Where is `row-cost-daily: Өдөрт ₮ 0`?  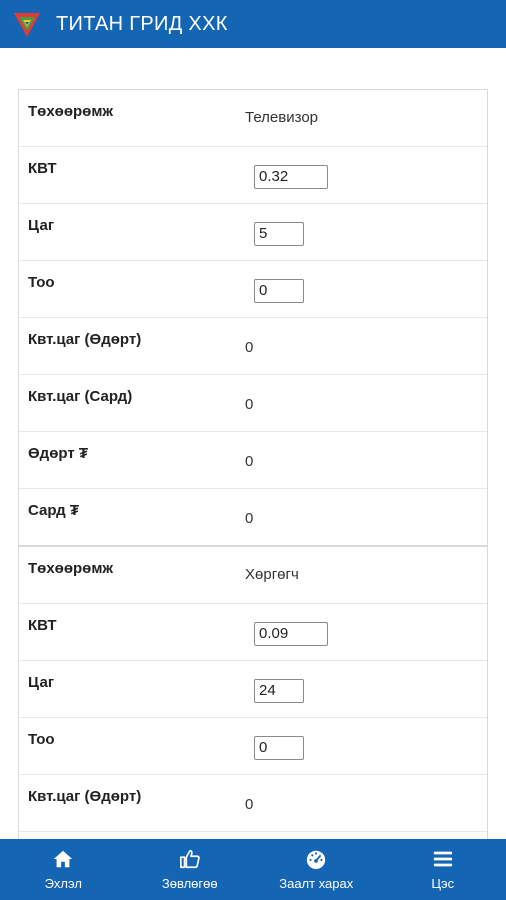
row-cost-daily: Өдөрт ₮ 0 is located at coordinates (253, 460).